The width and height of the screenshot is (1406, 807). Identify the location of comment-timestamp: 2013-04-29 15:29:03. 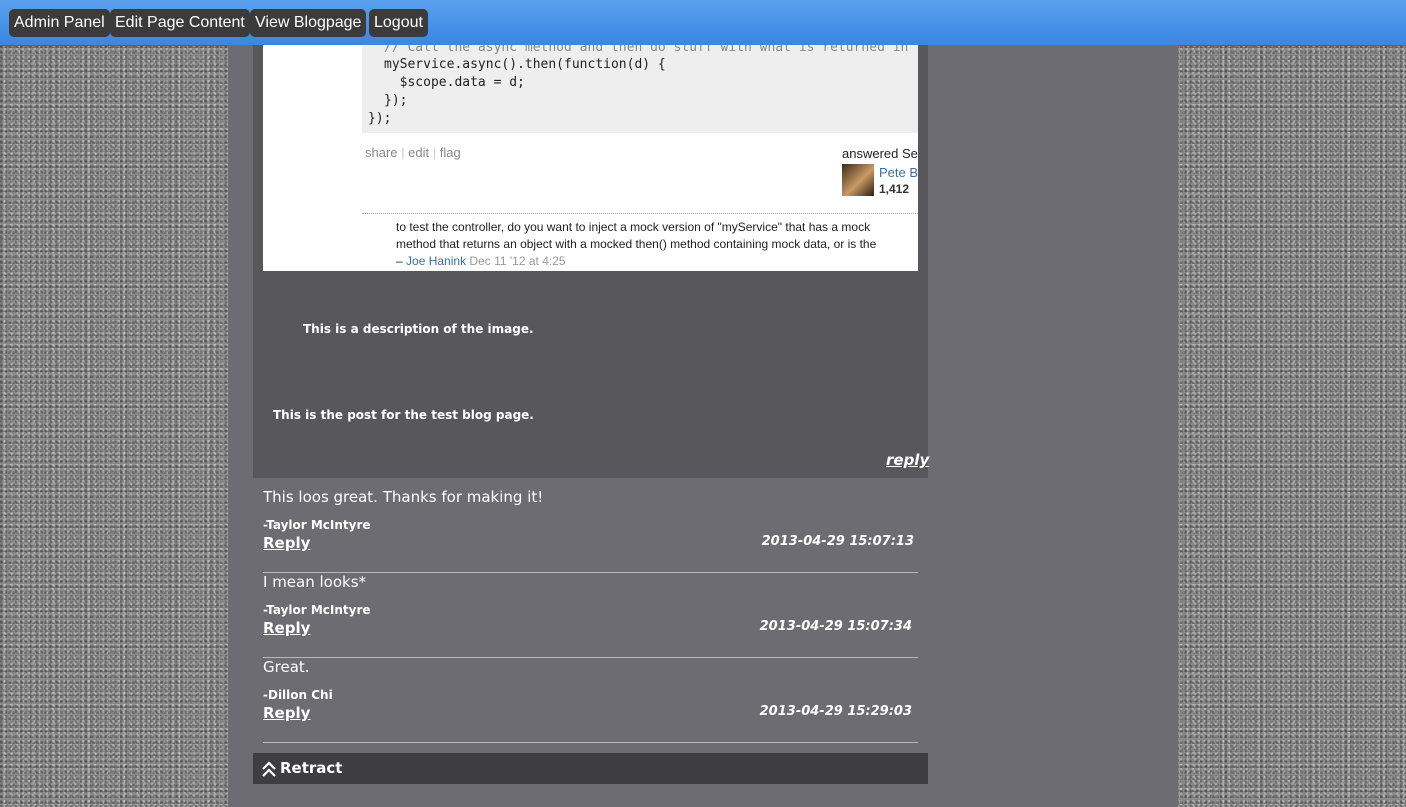
(835, 711).